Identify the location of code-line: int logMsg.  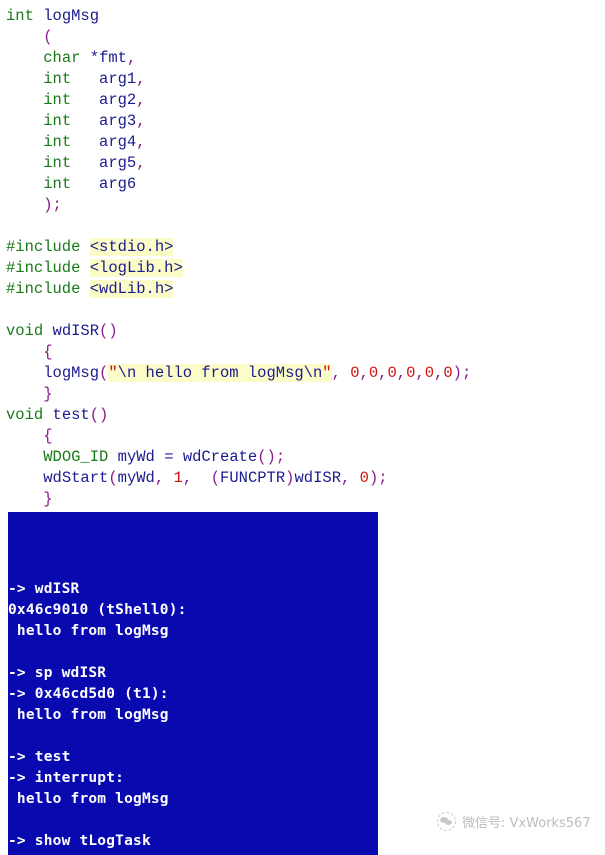
(305, 16).